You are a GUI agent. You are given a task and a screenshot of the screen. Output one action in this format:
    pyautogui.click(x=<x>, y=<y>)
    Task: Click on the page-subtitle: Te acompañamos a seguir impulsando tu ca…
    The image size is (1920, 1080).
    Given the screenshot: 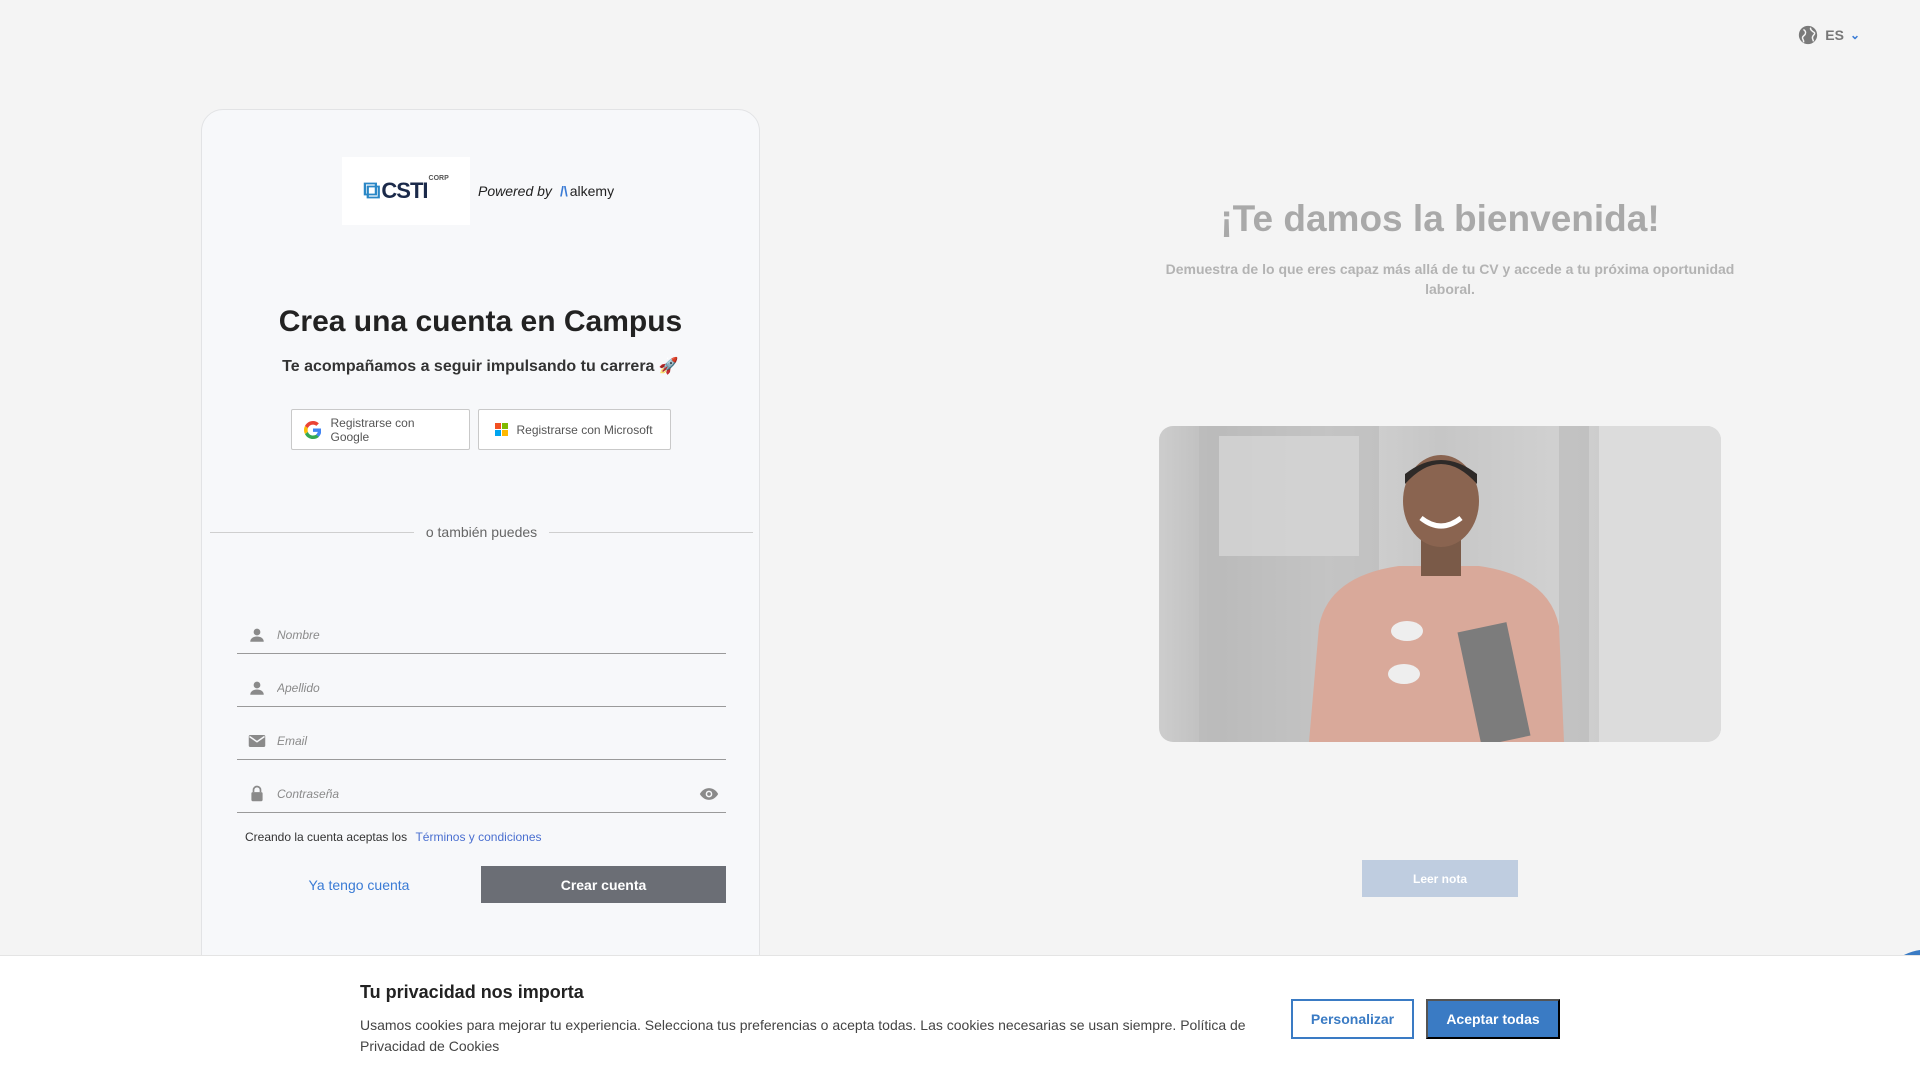 What is the action you would take?
    pyautogui.click(x=480, y=366)
    